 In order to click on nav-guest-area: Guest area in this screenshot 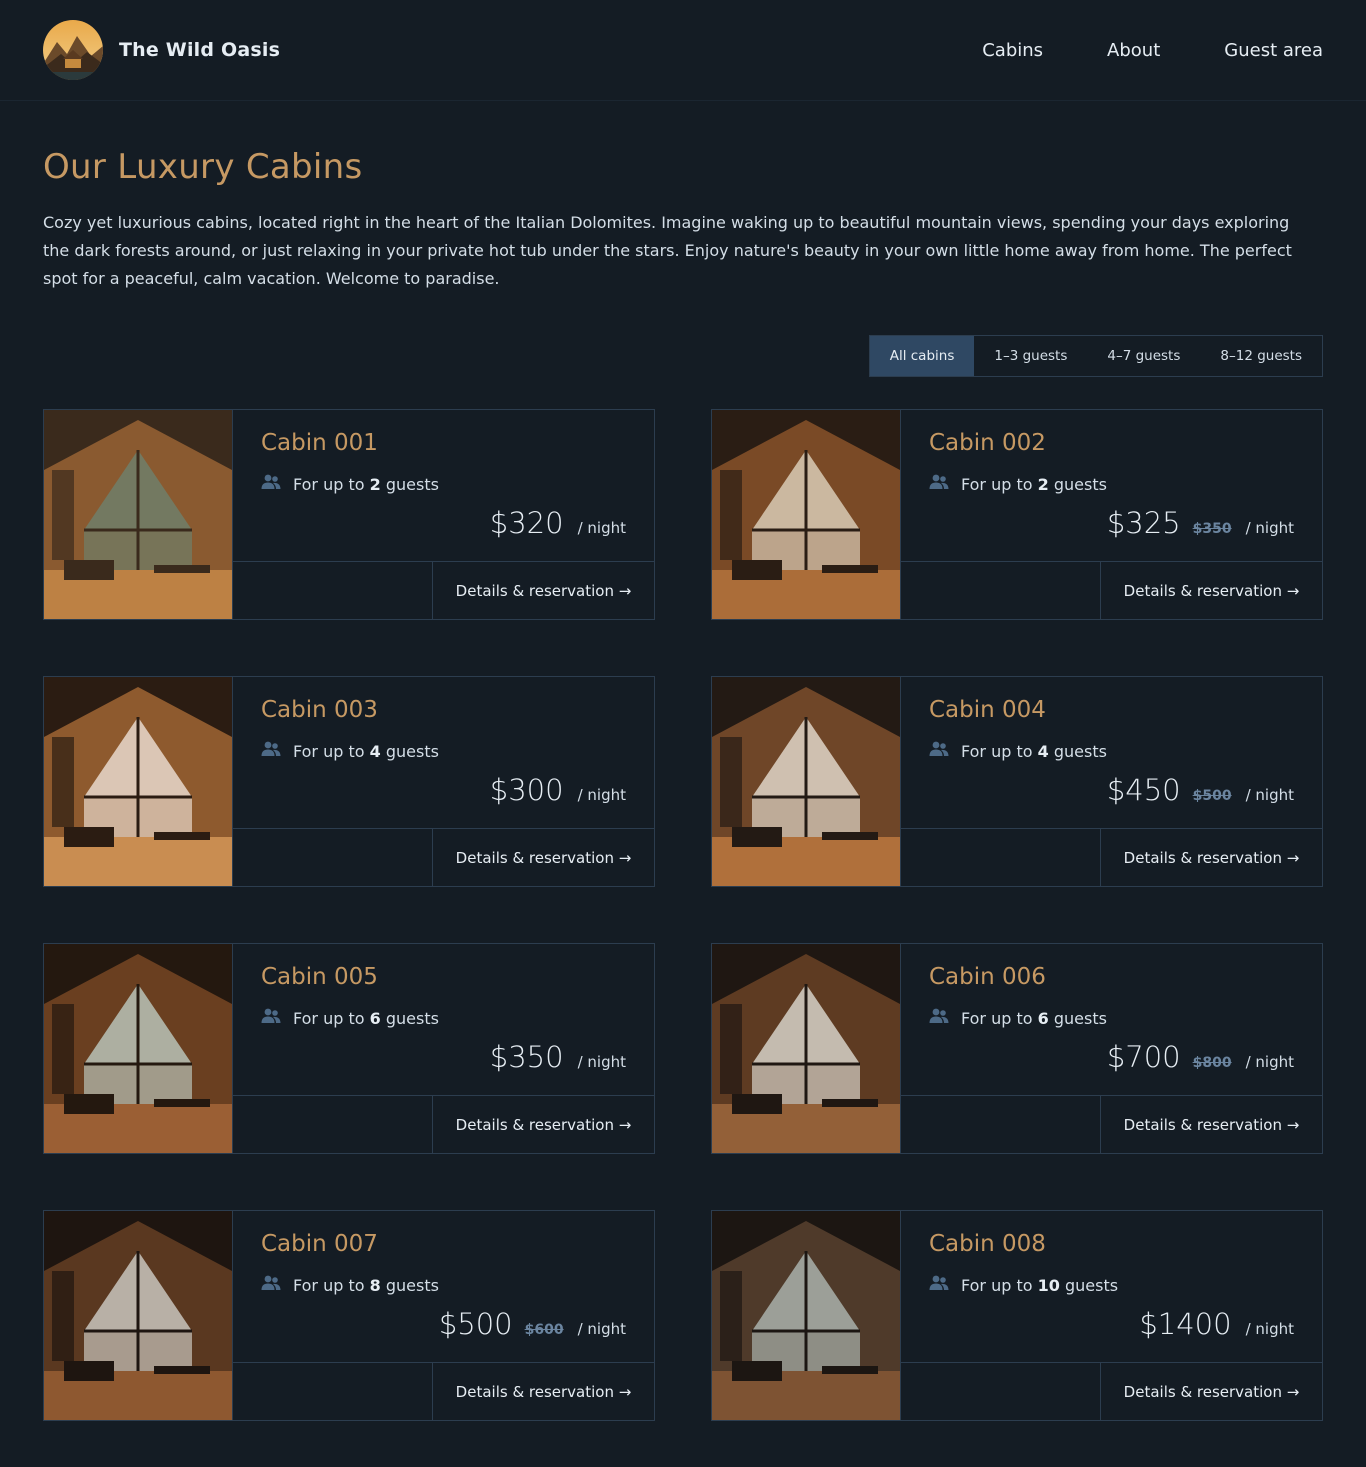, I will do `click(1273, 50)`.